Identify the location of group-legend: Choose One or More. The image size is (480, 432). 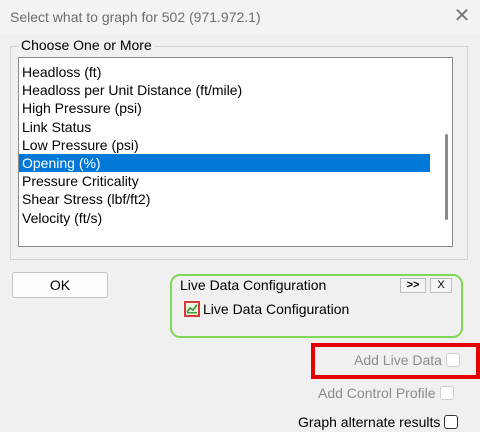
(86, 45).